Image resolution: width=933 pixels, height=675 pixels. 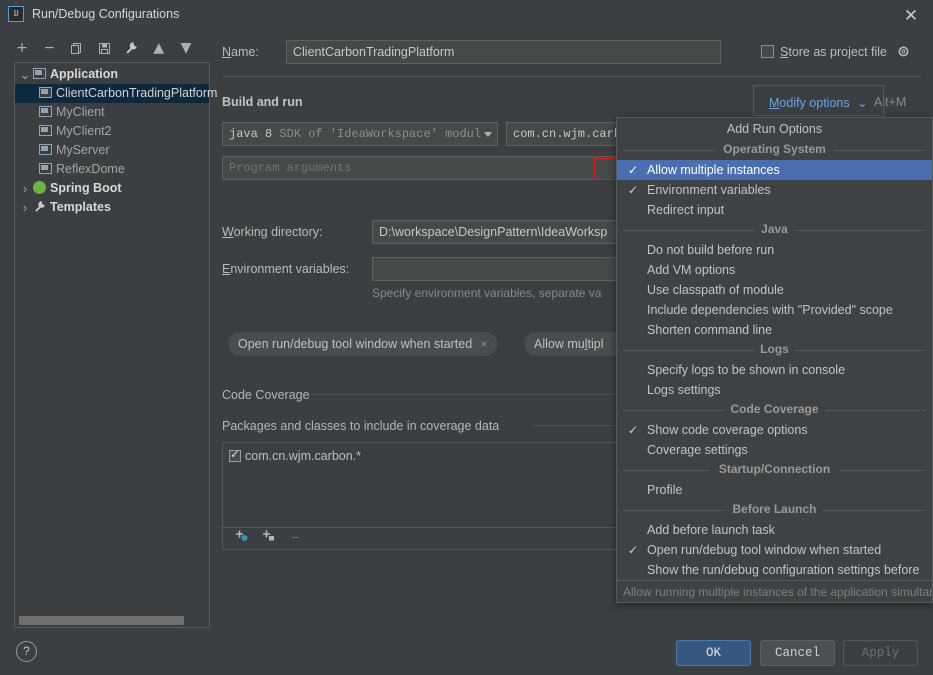 I want to click on menu-item-label: Shorten command line, so click(x=710, y=330).